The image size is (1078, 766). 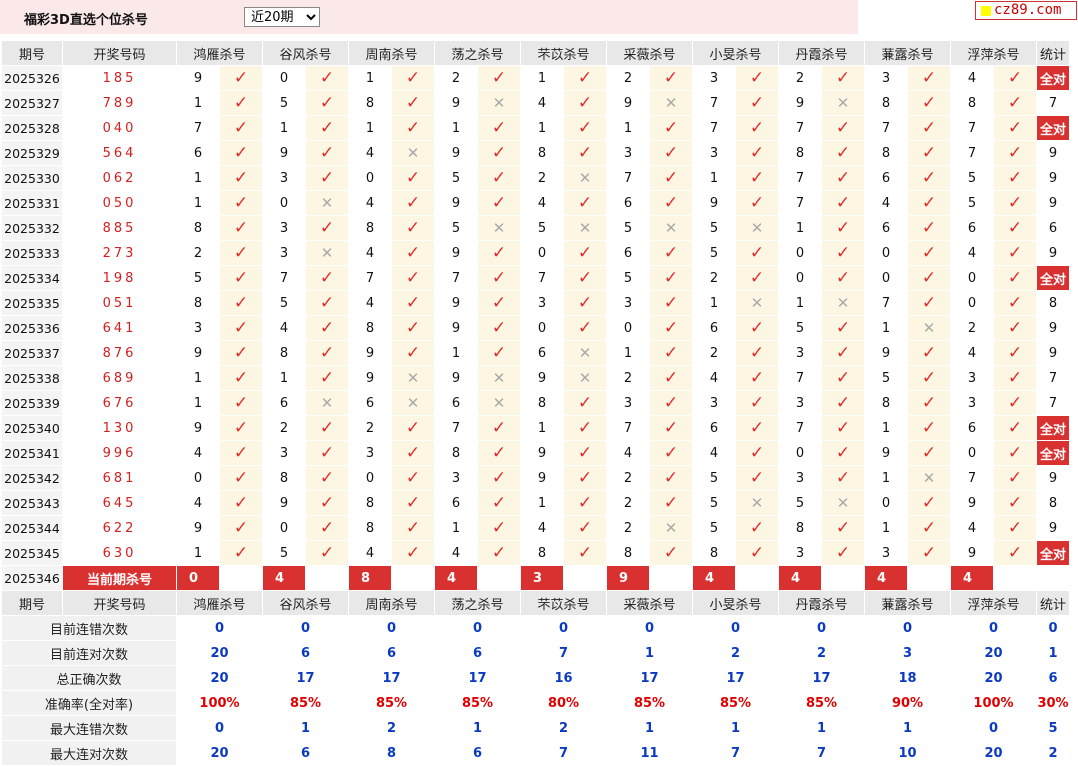 I want to click on col-header-expert: 芣苡杀号, so click(x=563, y=53).